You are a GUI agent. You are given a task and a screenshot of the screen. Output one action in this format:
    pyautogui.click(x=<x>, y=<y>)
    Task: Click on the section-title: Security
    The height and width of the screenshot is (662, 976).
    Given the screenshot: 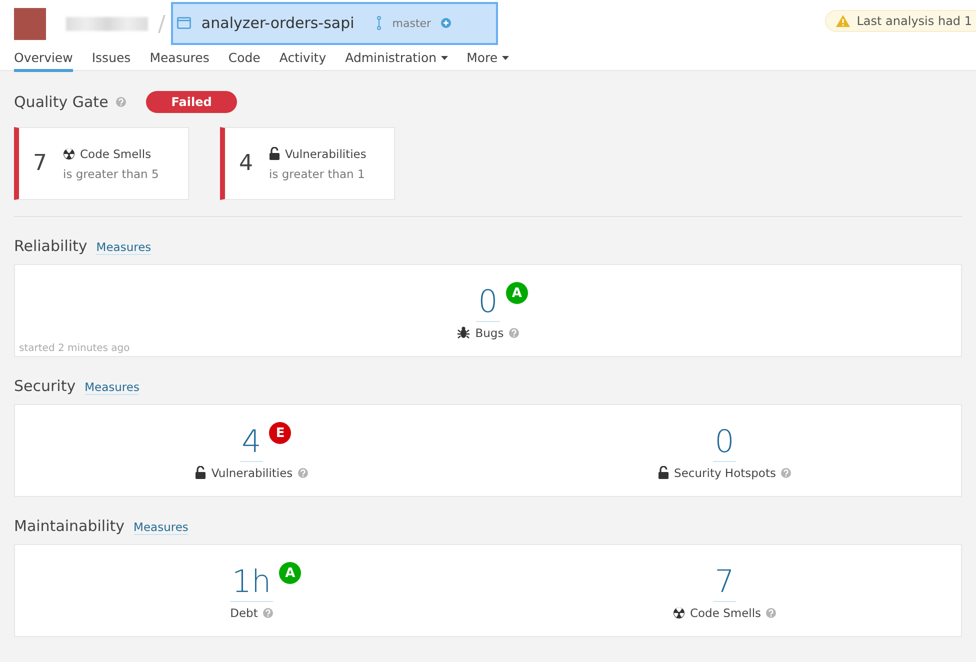 What is the action you would take?
    pyautogui.click(x=45, y=386)
    